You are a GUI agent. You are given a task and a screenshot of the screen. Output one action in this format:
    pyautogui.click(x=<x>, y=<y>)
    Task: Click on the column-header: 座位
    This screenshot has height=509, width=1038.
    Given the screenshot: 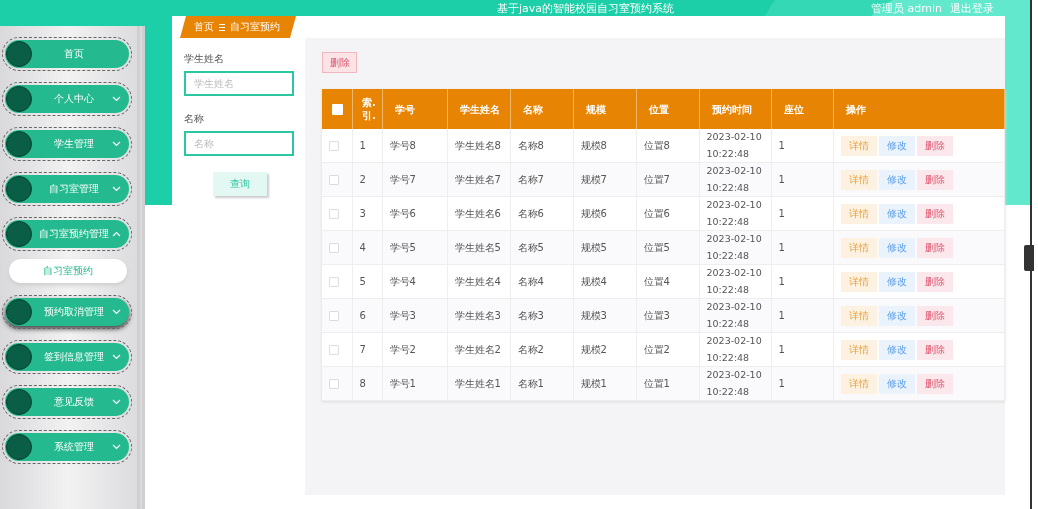 What is the action you would take?
    pyautogui.click(x=793, y=109)
    